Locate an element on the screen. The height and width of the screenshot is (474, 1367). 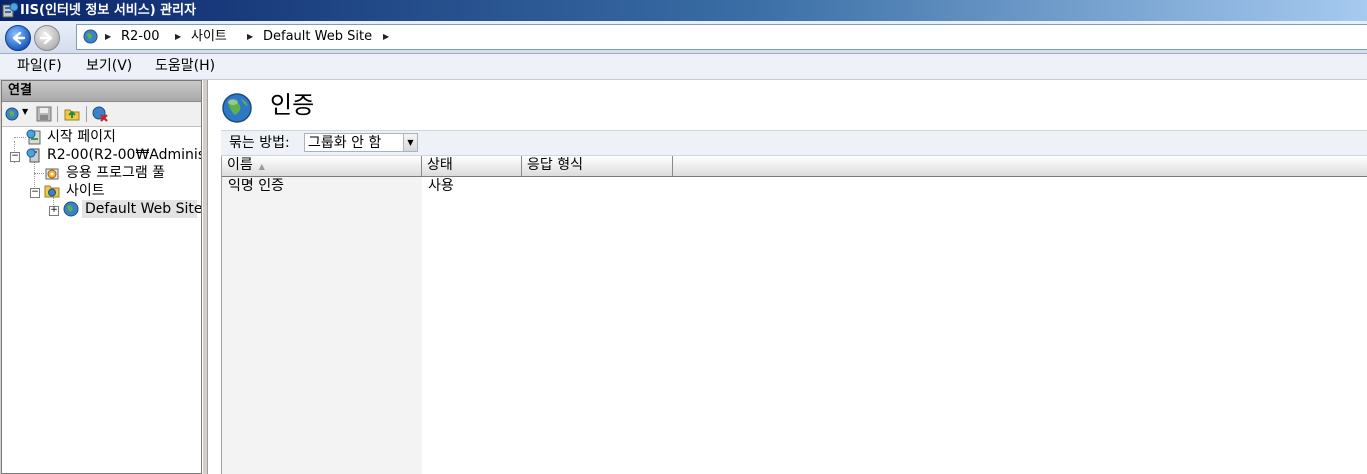
column-header-label: 응답 형식 is located at coordinates (555, 165).